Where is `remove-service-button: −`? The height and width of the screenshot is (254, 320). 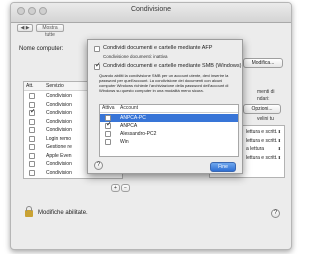 remove-service-button: − is located at coordinates (125, 188).